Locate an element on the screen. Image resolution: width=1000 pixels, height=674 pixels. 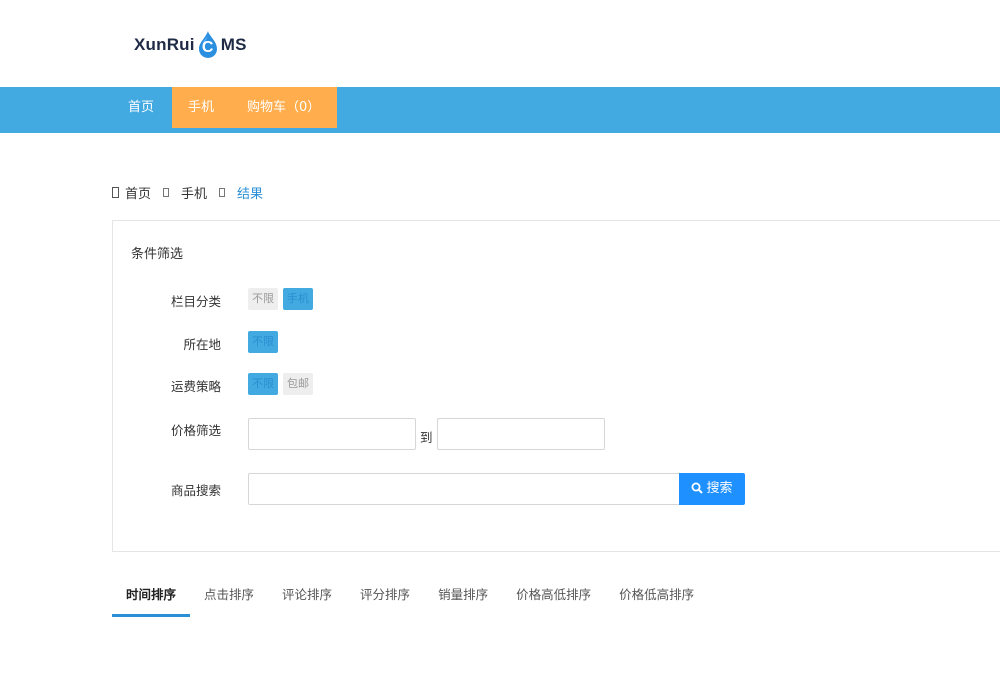
shipping-label: 运费策略 is located at coordinates (195, 386).